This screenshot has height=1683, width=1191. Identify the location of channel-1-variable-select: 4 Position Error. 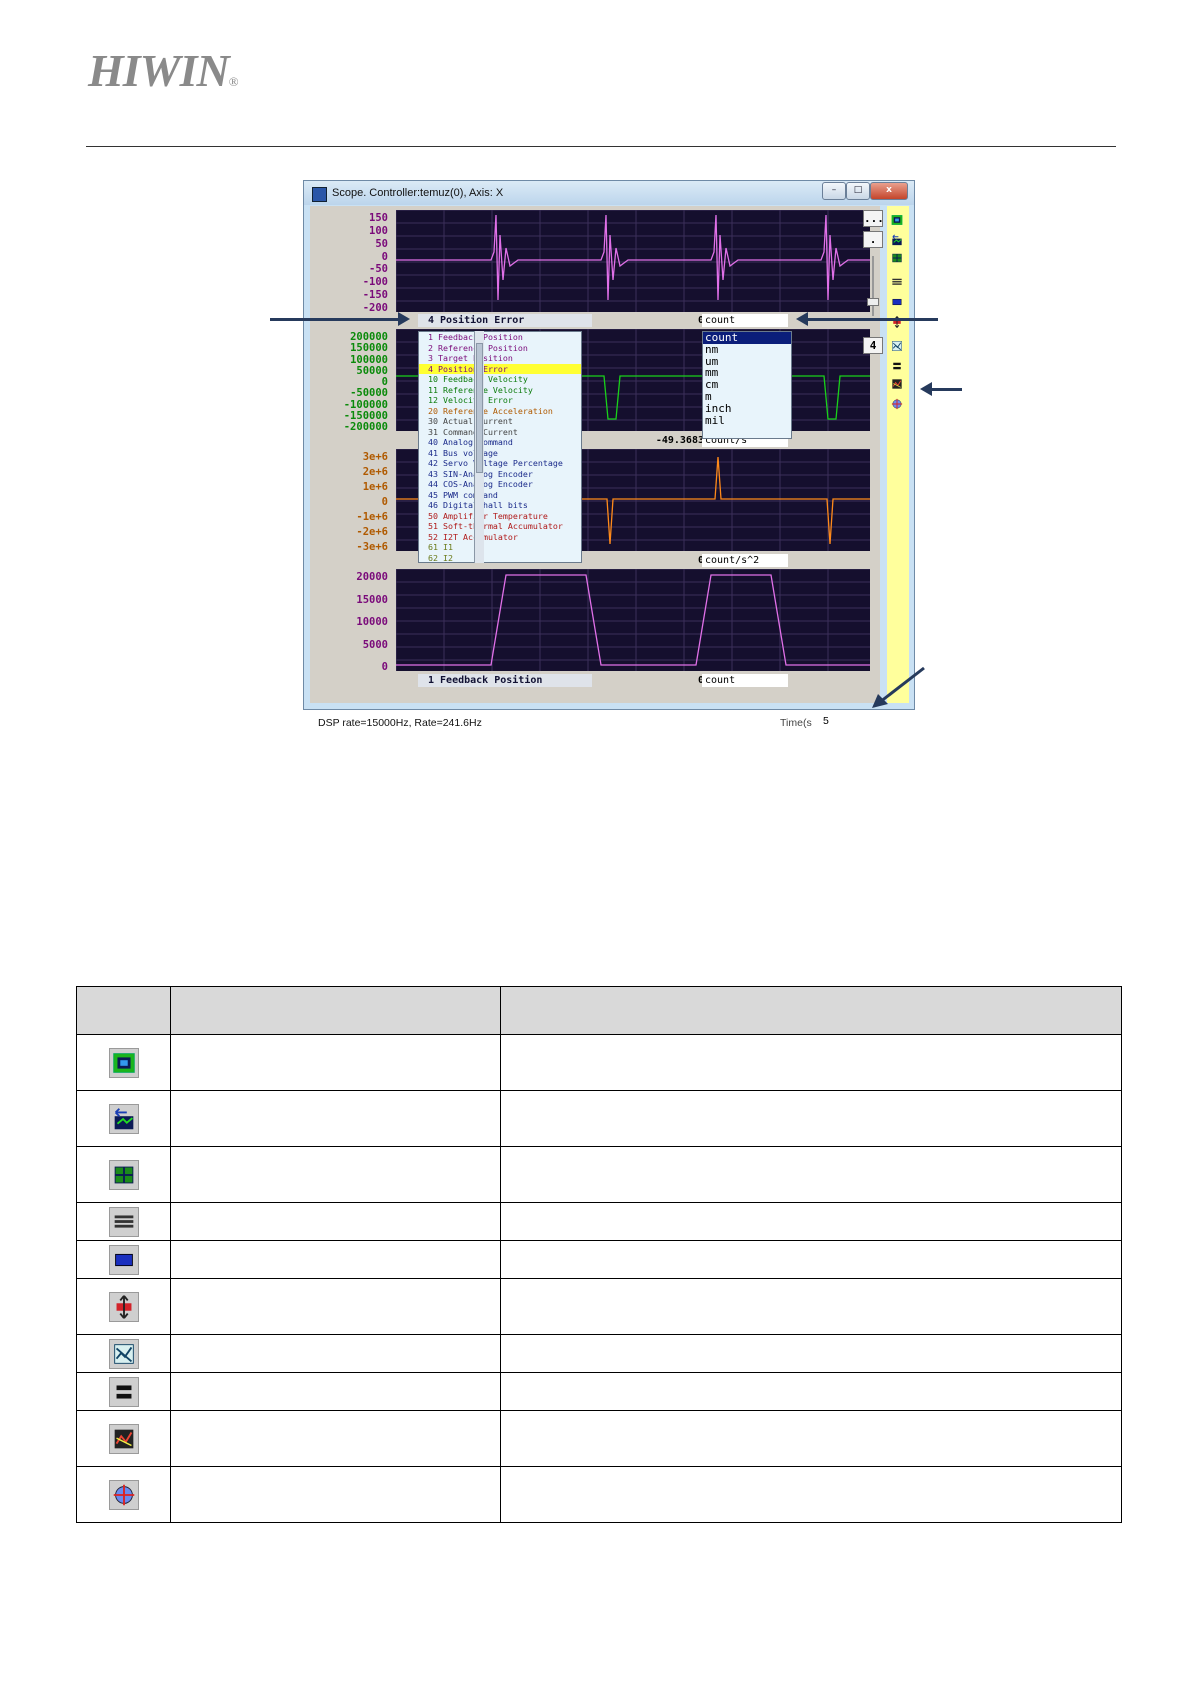
(505, 320).